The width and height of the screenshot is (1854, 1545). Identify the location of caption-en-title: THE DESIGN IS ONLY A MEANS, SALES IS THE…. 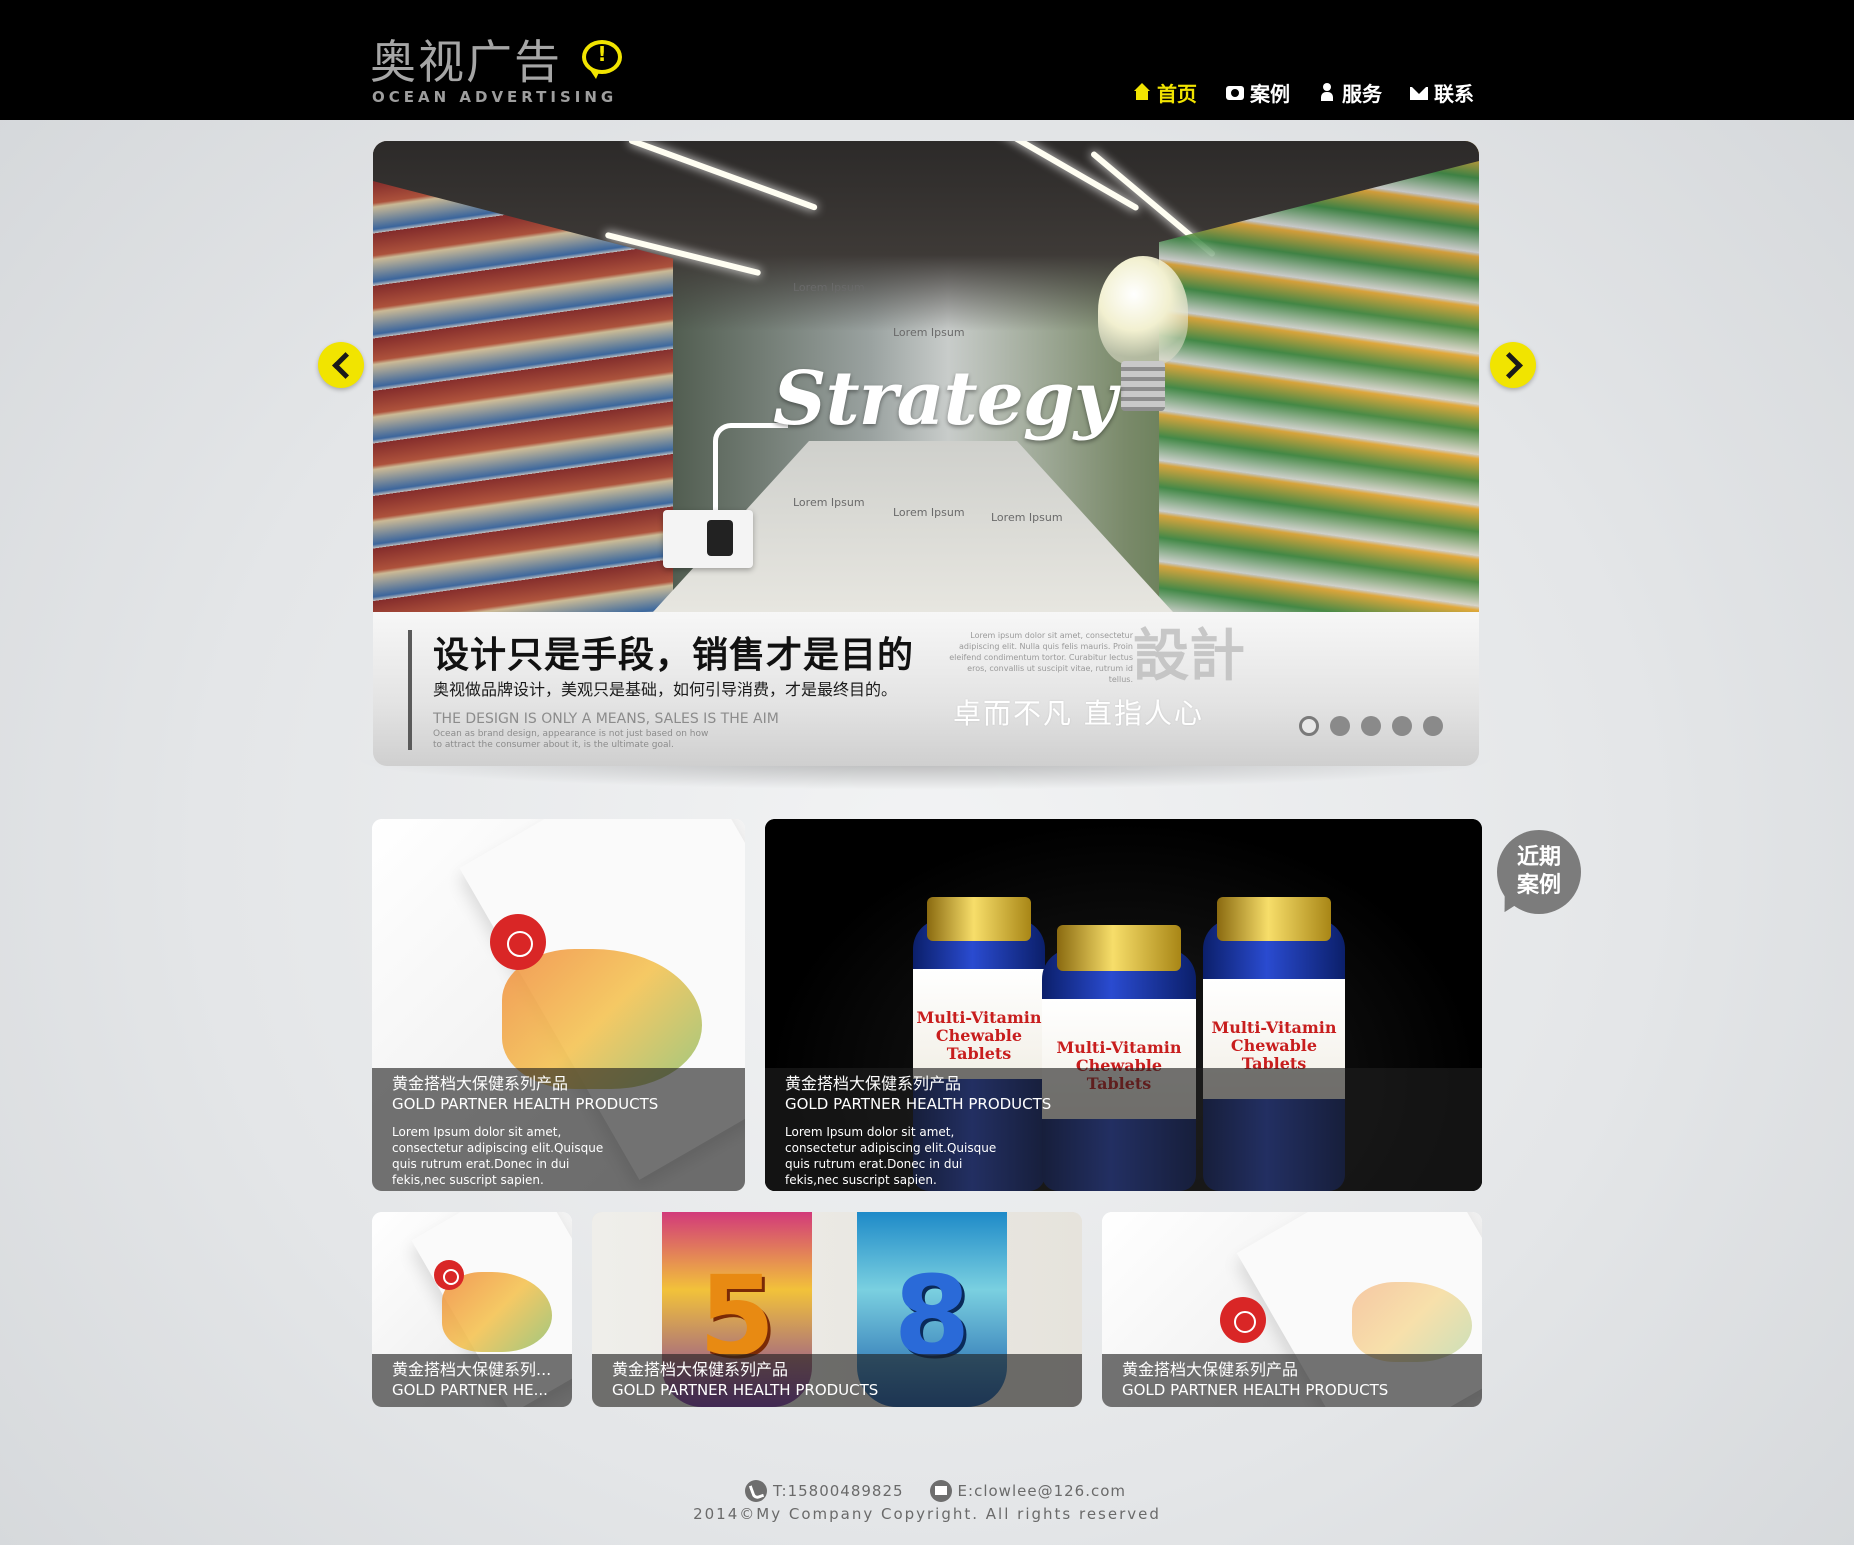
(606, 719).